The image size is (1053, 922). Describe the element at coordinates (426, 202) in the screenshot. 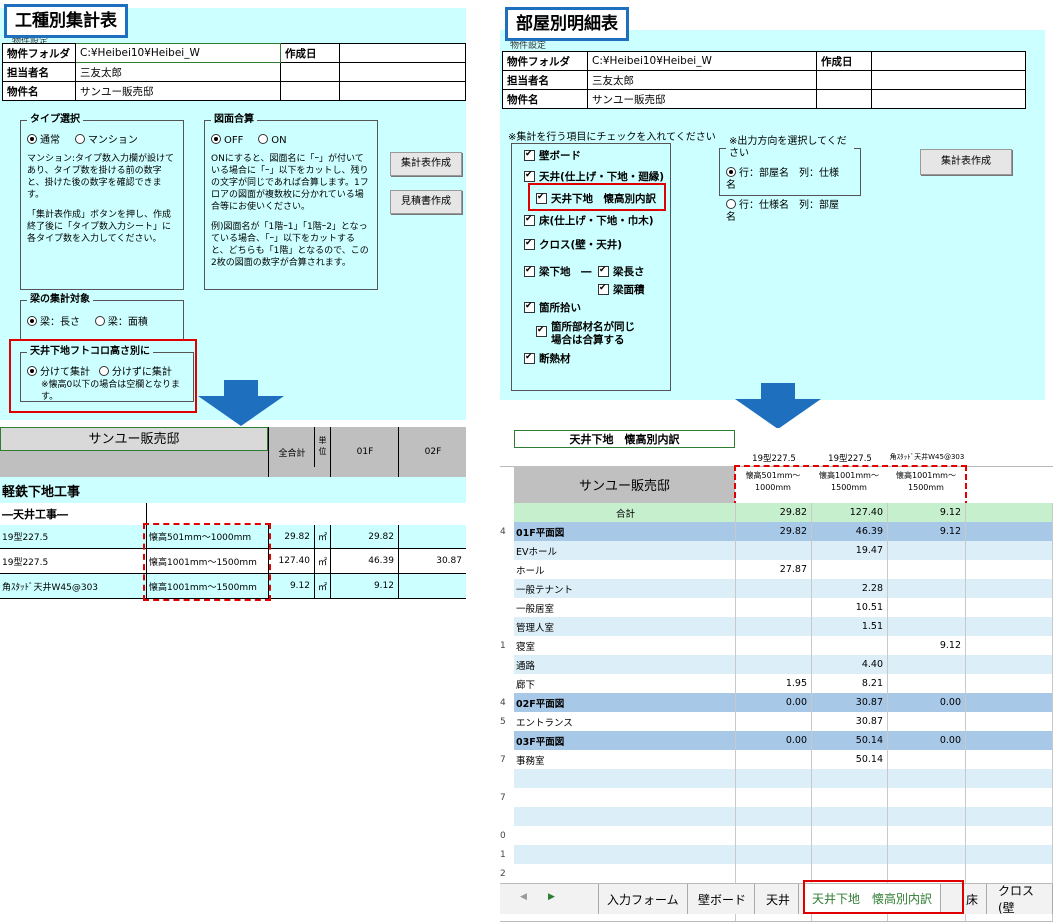

I see `create-estimate-button: 見積書作成` at that location.